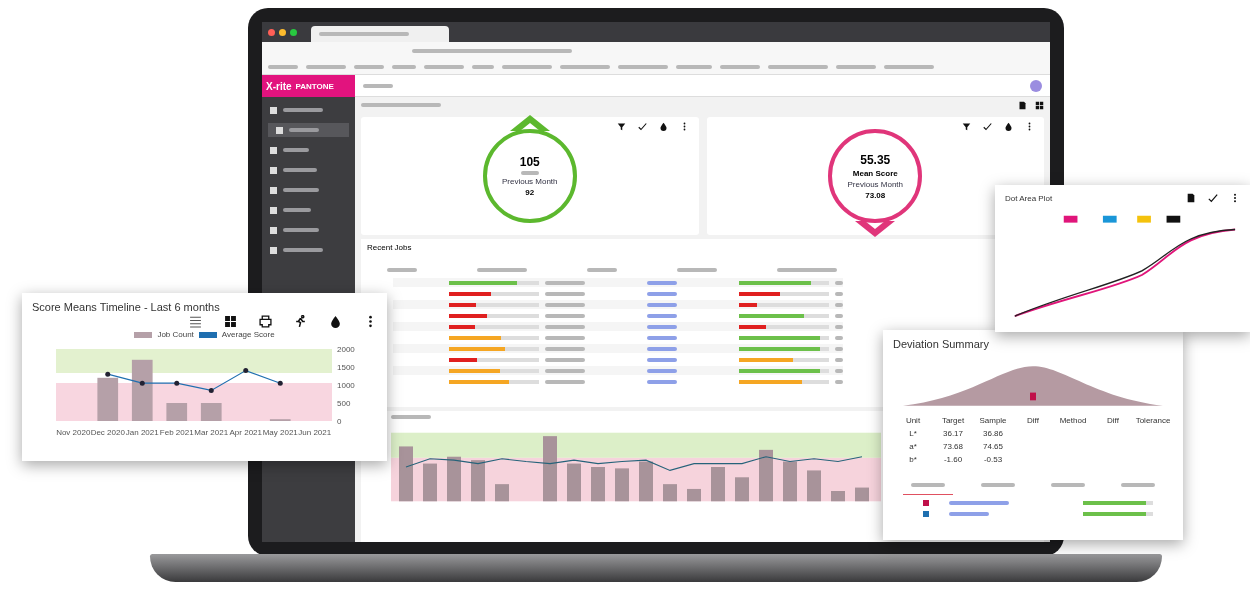 This screenshot has height=598, width=1250. What do you see at coordinates (875, 173) in the screenshot?
I see `kpi-label: Mean Score` at bounding box center [875, 173].